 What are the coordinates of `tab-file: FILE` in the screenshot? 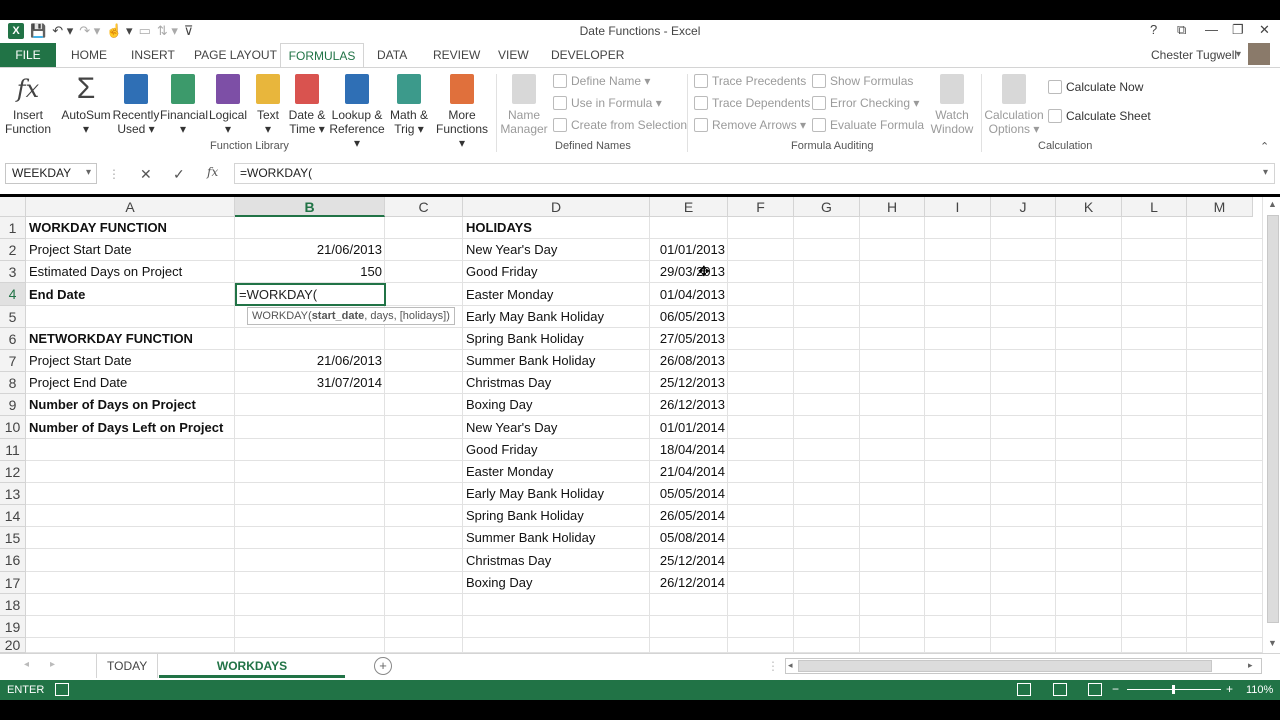 It's located at (28, 55).